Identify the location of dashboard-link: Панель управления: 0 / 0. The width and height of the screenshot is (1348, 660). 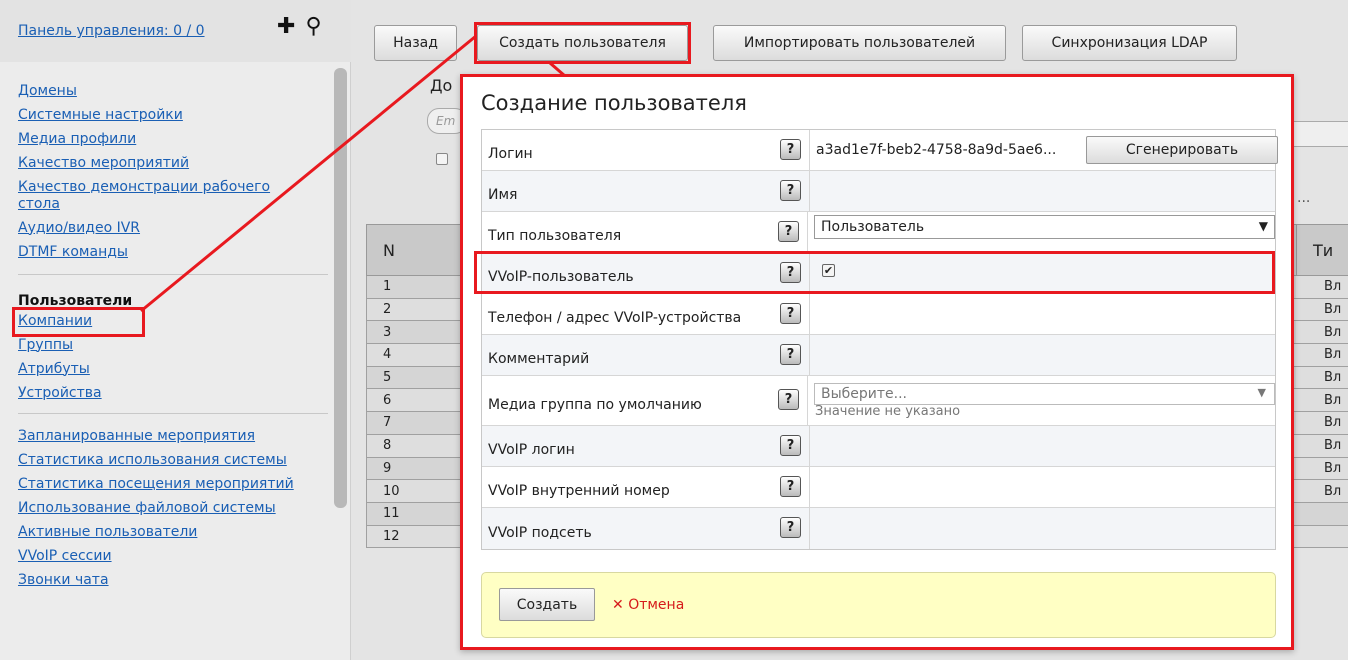
(111, 31).